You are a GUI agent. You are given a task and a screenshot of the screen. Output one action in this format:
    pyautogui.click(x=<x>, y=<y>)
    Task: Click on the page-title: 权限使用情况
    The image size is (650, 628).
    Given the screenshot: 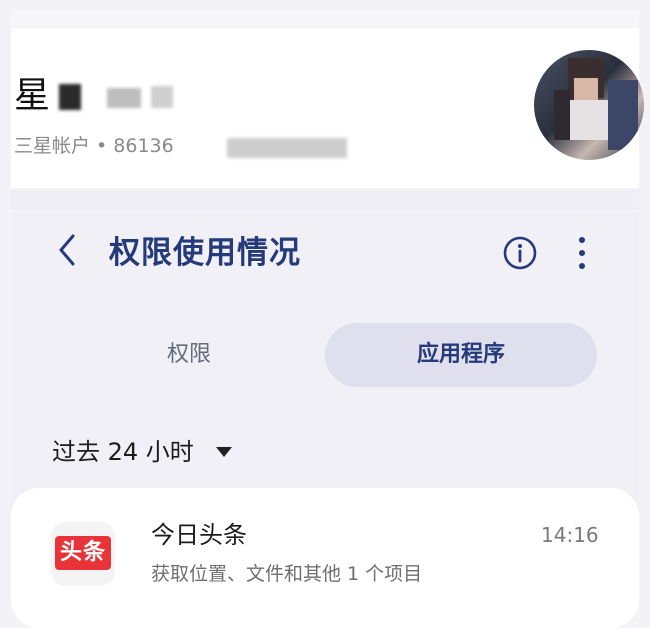 What is the action you would take?
    pyautogui.click(x=205, y=253)
    